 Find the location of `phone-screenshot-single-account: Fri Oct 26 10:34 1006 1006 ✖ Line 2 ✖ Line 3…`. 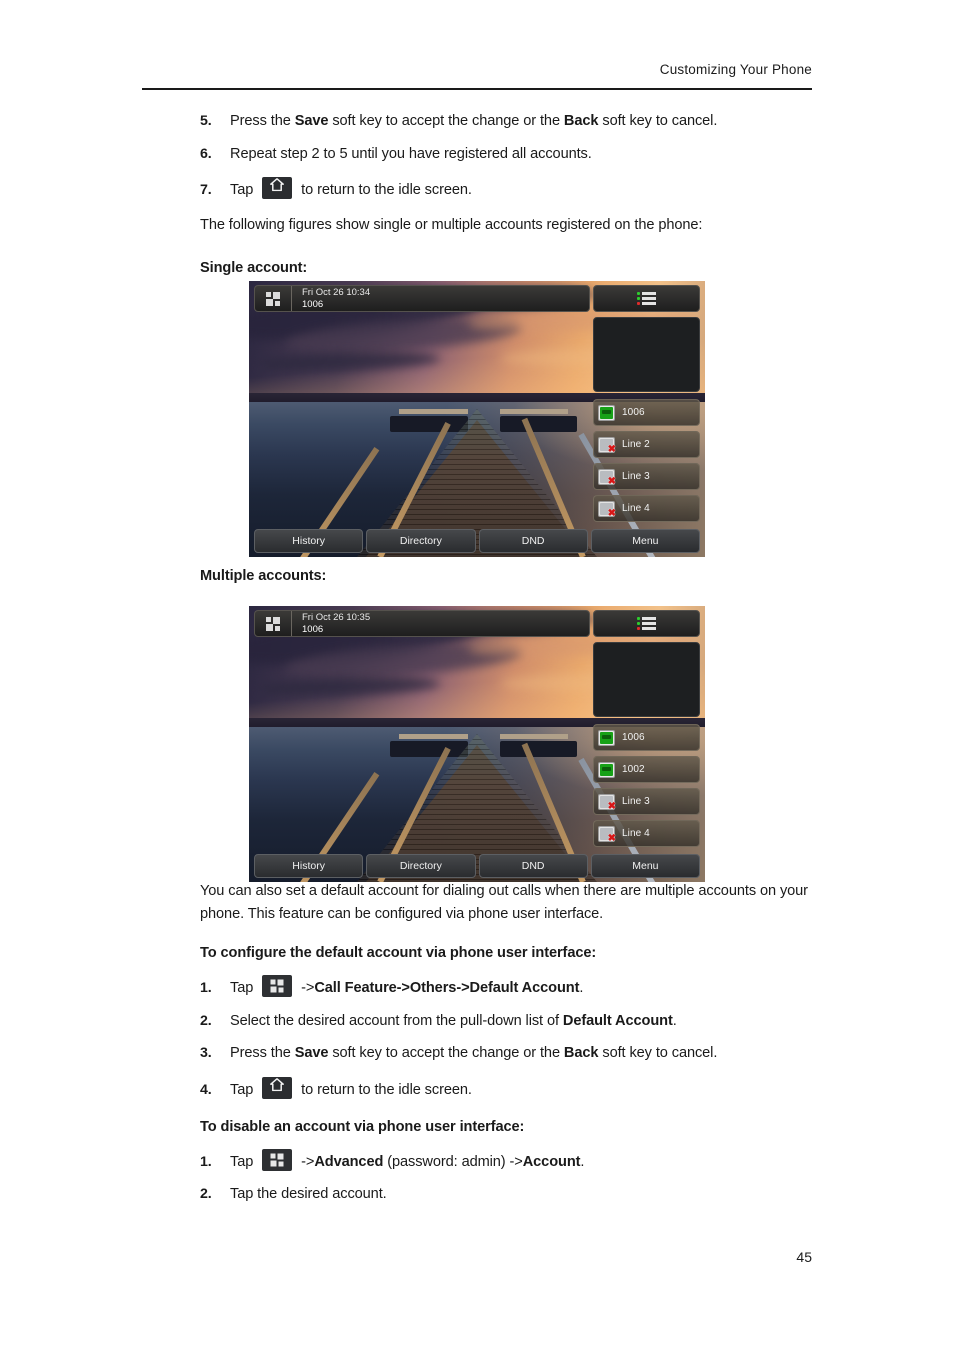

phone-screenshot-single-account: Fri Oct 26 10:34 1006 1006 ✖ Line 2 ✖ Line 3… is located at coordinates (477, 419).